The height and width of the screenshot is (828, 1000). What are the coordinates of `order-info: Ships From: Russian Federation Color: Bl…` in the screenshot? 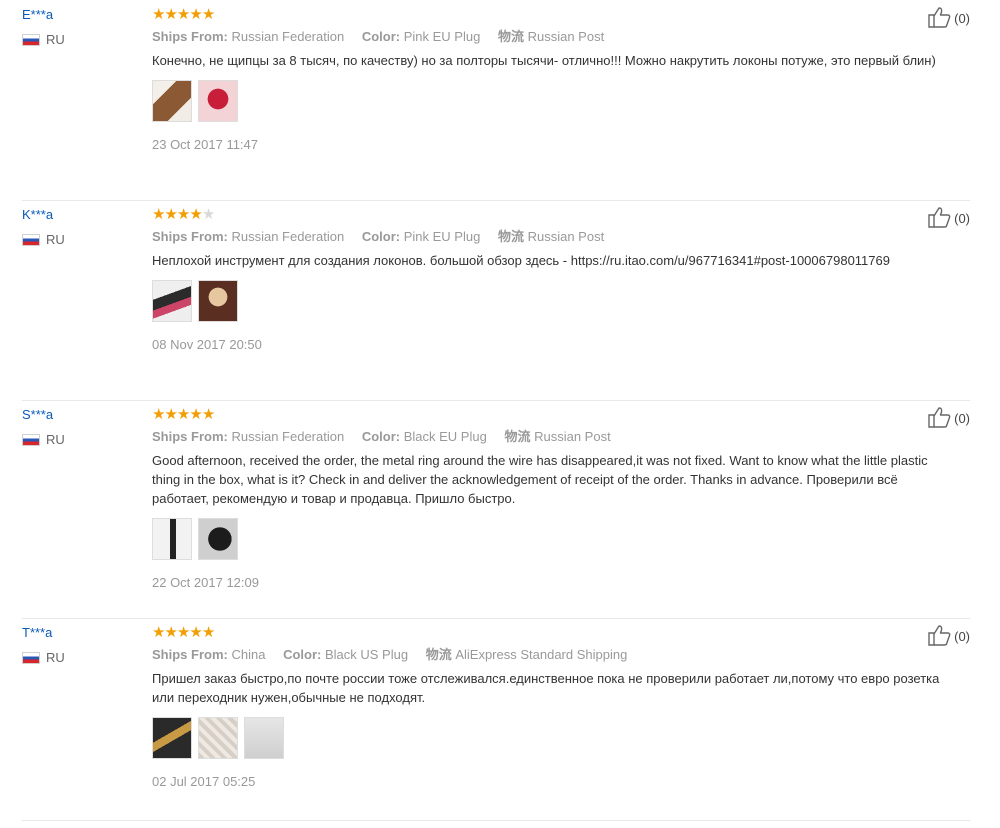 It's located at (552, 437).